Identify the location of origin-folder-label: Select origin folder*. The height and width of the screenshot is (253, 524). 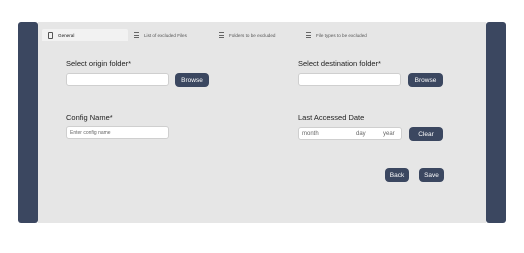
(99, 63).